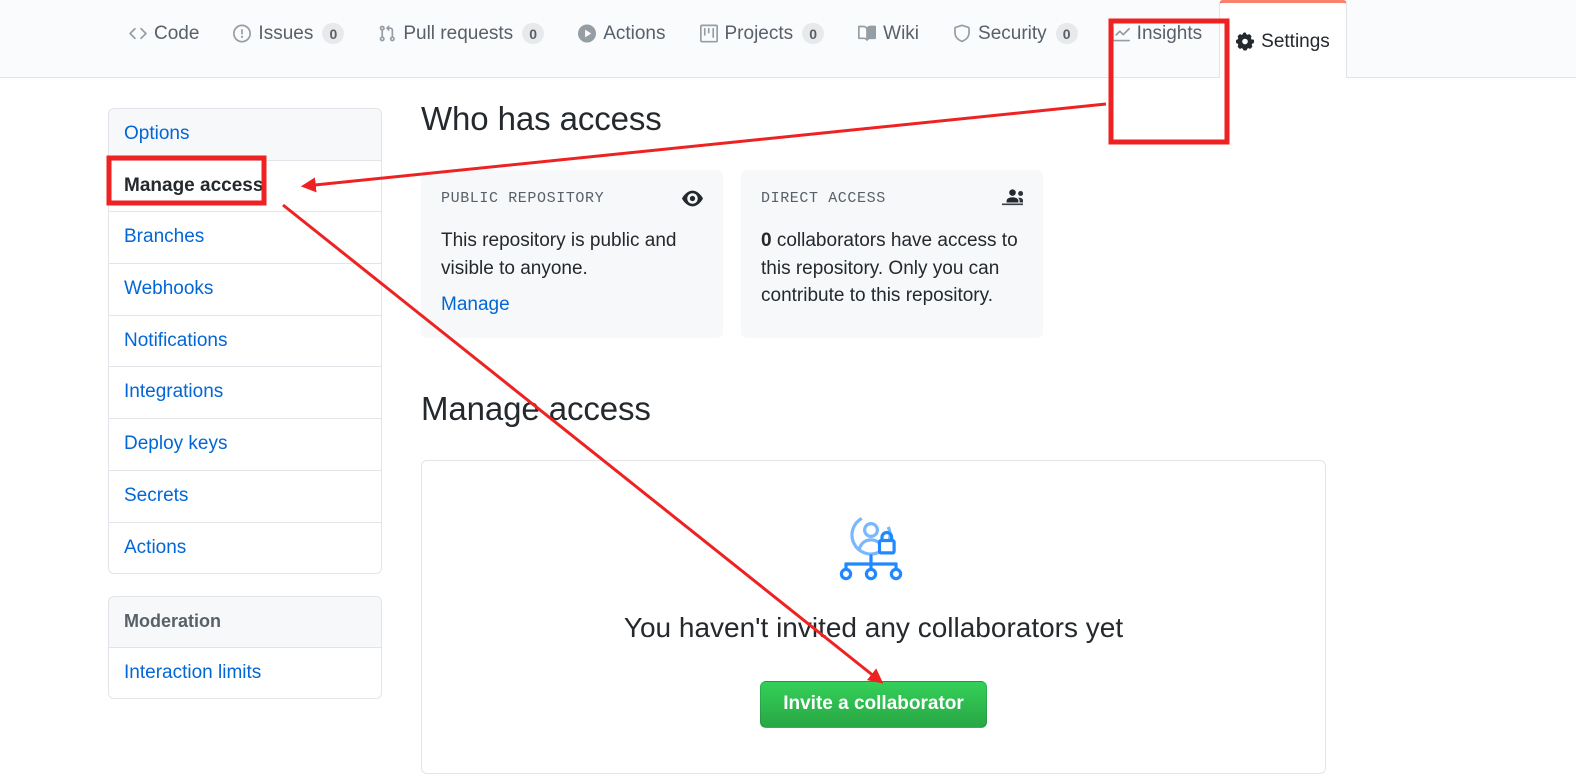 This screenshot has height=781, width=1576. Describe the element at coordinates (1169, 33) in the screenshot. I see `nav-tab-label: Insights` at that location.